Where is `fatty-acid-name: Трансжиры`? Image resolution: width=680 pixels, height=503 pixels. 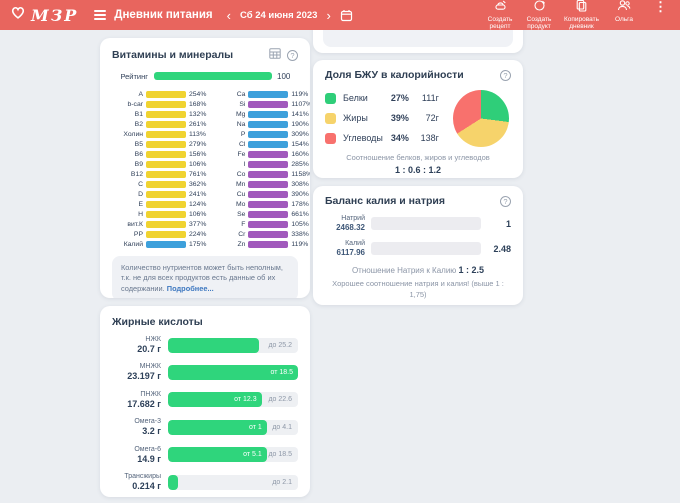 fatty-acid-name: Трансжиры is located at coordinates (142, 476).